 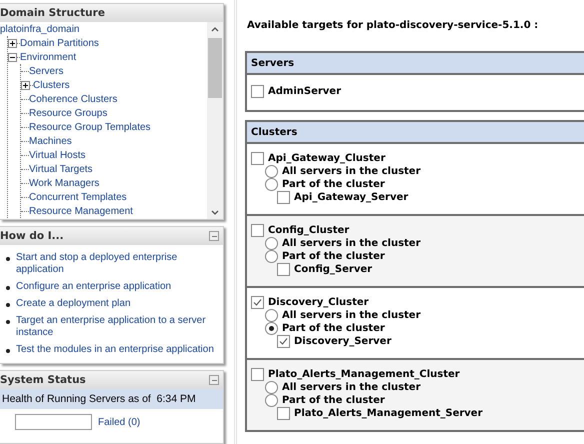 What do you see at coordinates (73, 304) in the screenshot?
I see `help-link: Create a deployment plan` at bounding box center [73, 304].